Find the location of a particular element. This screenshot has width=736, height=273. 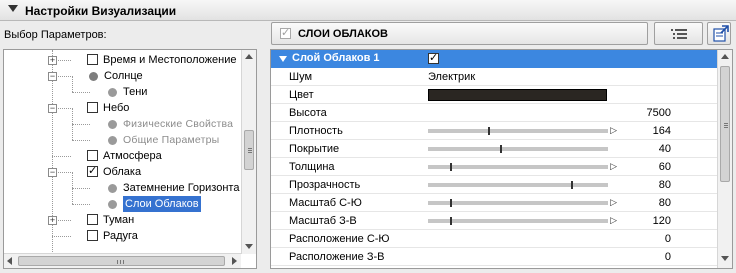

property-row: Масштаб С-Ю ▷ 80 is located at coordinates (494, 203).